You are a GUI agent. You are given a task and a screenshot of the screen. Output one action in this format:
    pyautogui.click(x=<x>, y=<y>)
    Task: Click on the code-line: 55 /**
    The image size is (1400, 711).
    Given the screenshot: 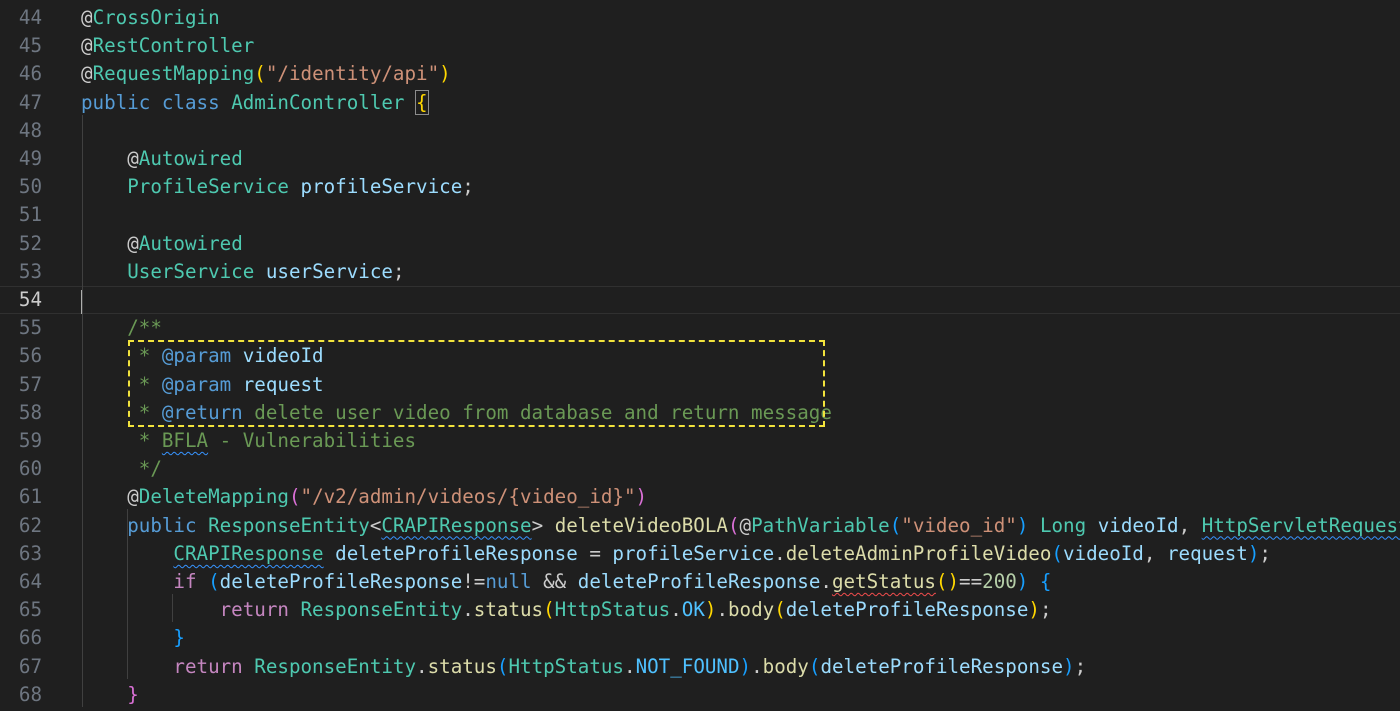 What is the action you would take?
    pyautogui.click(x=700, y=328)
    